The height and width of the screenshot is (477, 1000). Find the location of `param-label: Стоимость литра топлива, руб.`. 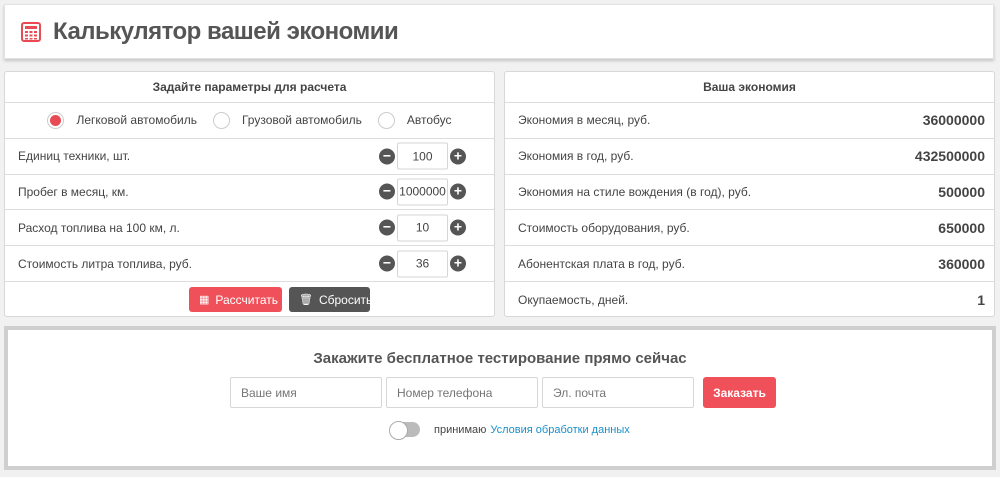

param-label: Стоимость литра топлива, руб. is located at coordinates (105, 263).